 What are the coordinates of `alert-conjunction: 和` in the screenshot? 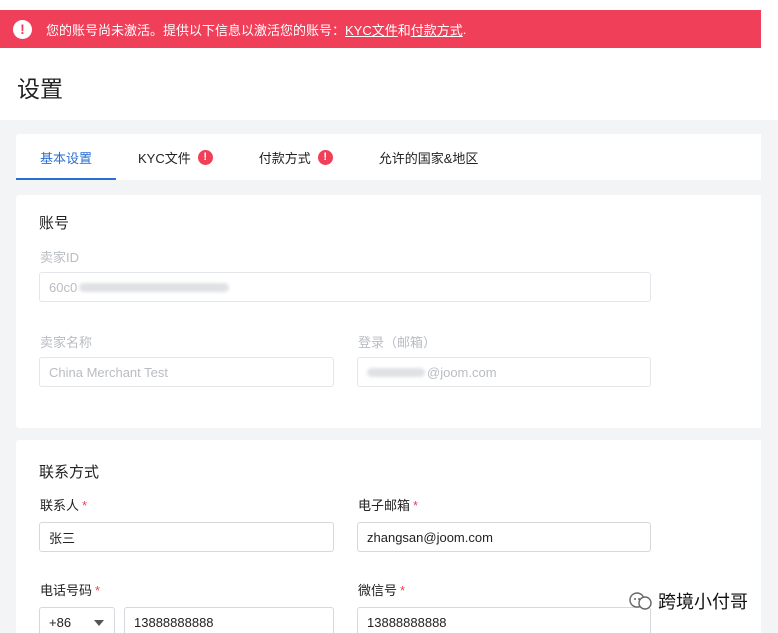 It's located at (404, 30).